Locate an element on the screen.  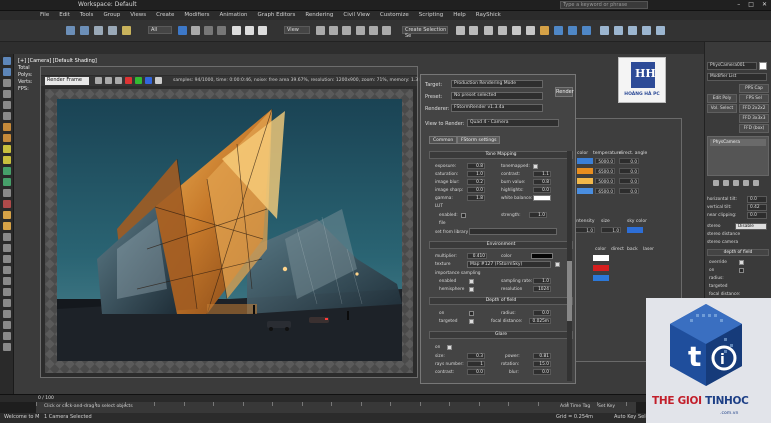
dof-on-checkbox is located at coordinates (471, 313).